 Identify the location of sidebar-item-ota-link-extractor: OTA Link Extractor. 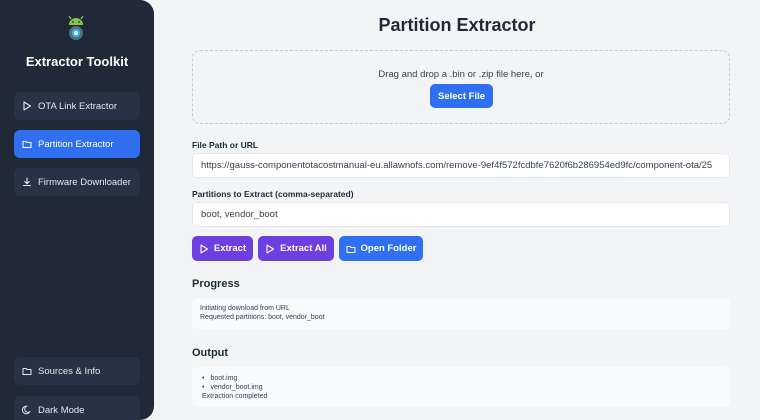
(77, 106).